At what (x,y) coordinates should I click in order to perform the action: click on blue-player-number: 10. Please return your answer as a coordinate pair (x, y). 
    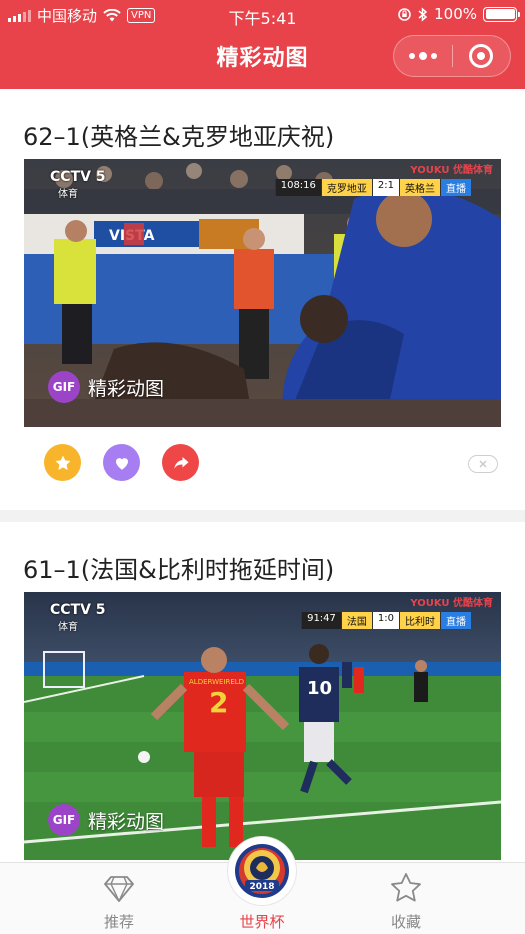
    Looking at the image, I should click on (319, 688).